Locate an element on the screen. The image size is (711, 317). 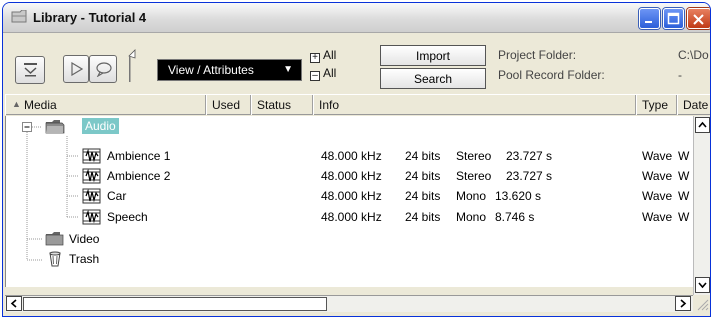
chevron-left-icon is located at coordinates (13, 303).